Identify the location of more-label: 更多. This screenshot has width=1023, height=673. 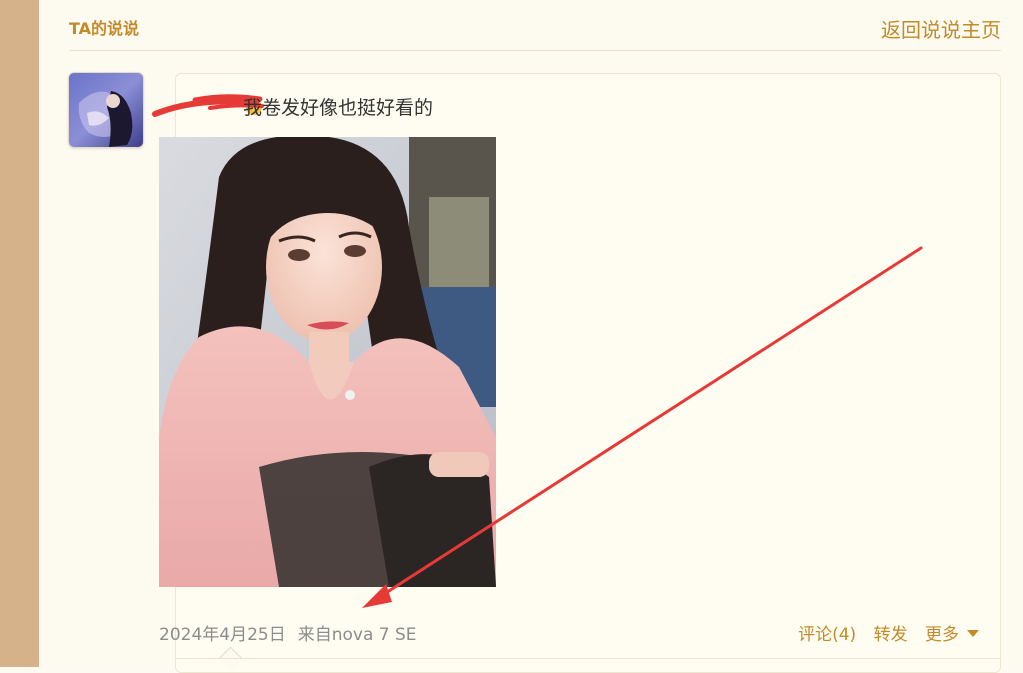
(942, 635).